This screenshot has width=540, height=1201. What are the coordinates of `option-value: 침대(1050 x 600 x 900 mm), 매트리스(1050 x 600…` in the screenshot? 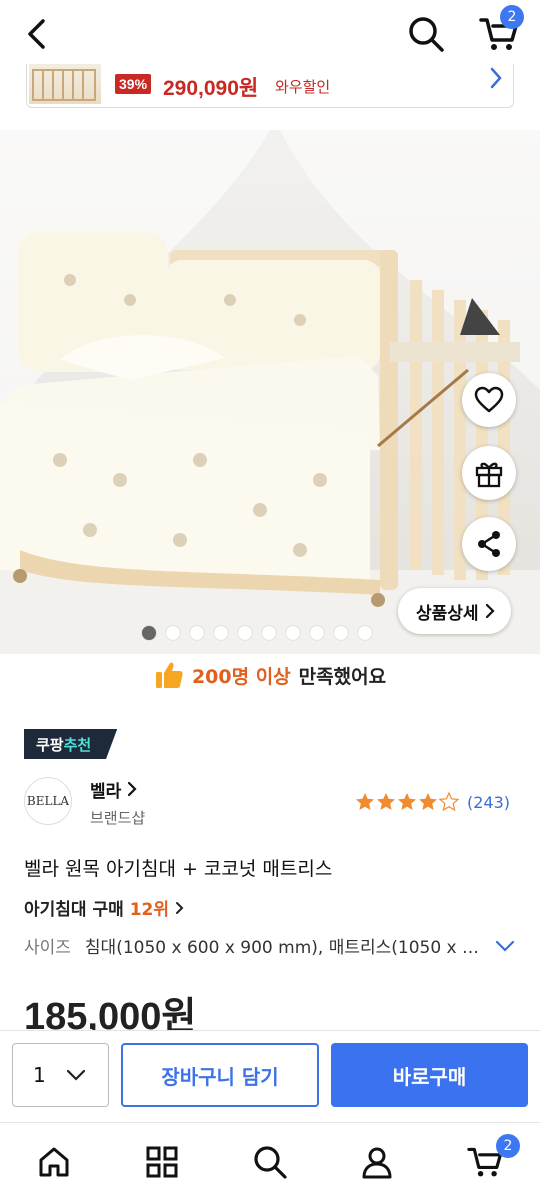 It's located at (284, 948).